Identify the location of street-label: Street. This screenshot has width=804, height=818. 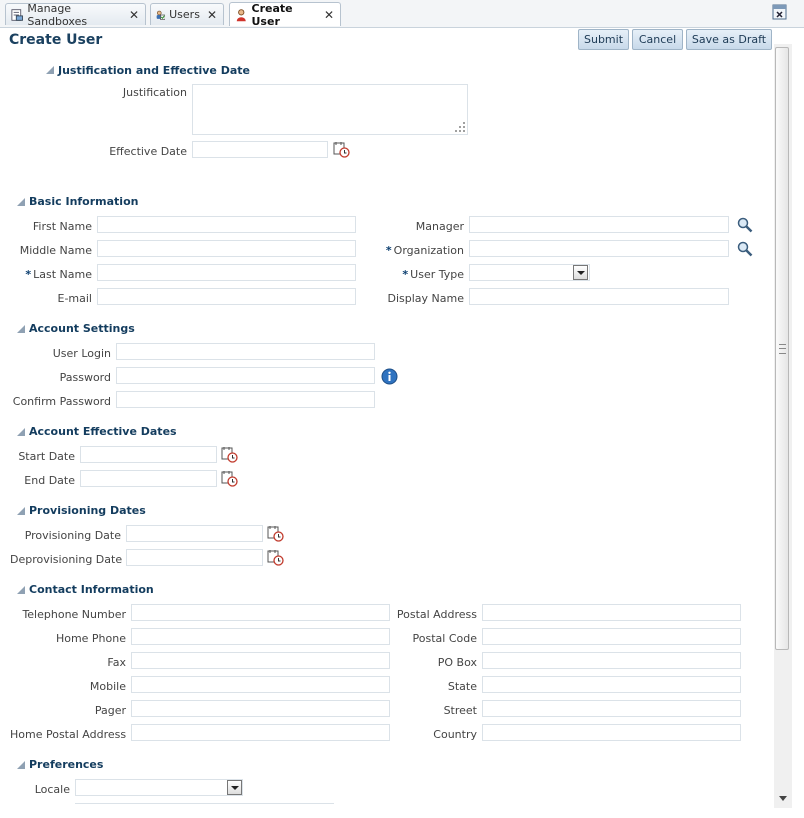
(460, 710).